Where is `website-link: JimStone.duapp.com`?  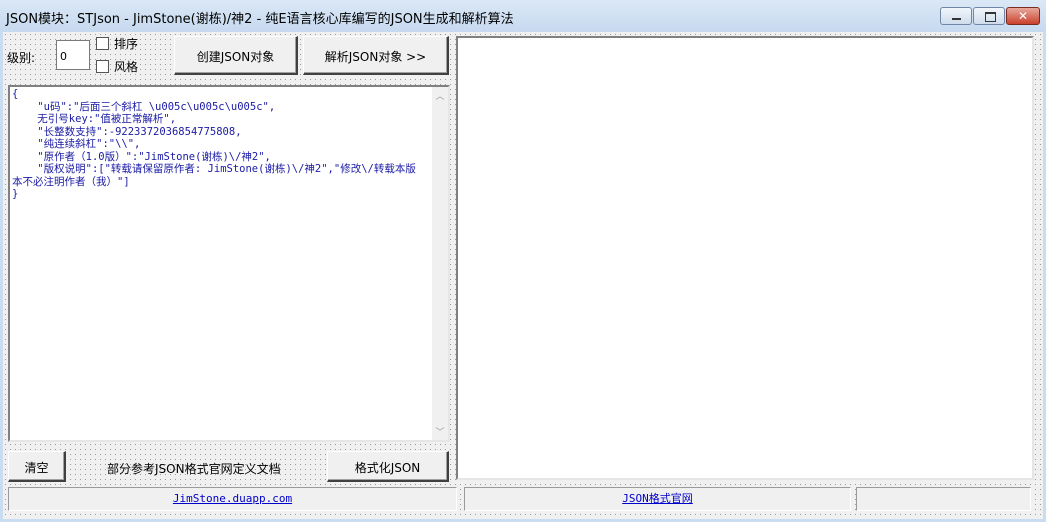
website-link: JimStone.duapp.com is located at coordinates (232, 498).